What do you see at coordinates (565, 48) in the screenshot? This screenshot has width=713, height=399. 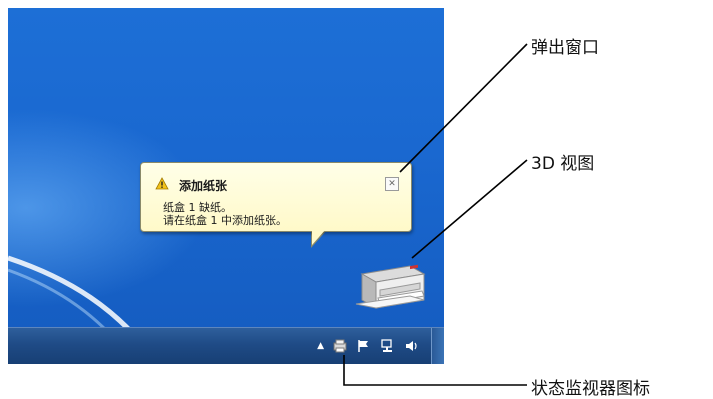 I see `label-popup-window: 弹出窗口` at bounding box center [565, 48].